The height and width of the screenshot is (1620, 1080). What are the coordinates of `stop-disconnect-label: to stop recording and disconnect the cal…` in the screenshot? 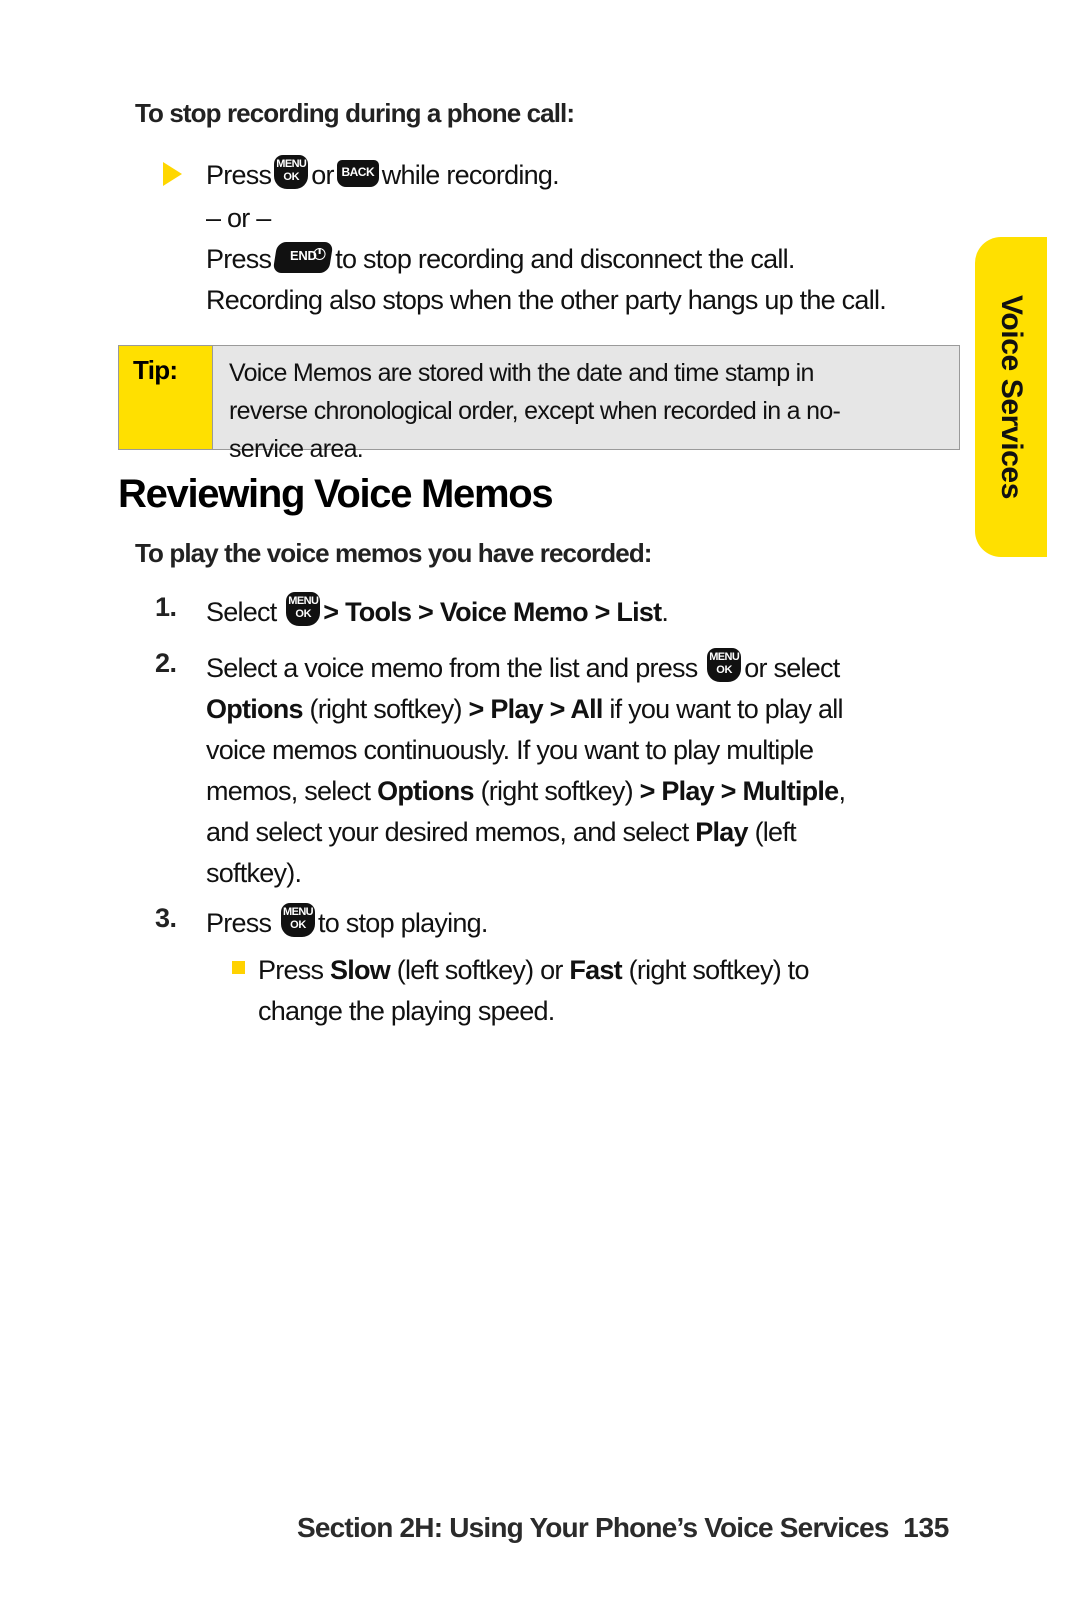 It's located at (565, 259).